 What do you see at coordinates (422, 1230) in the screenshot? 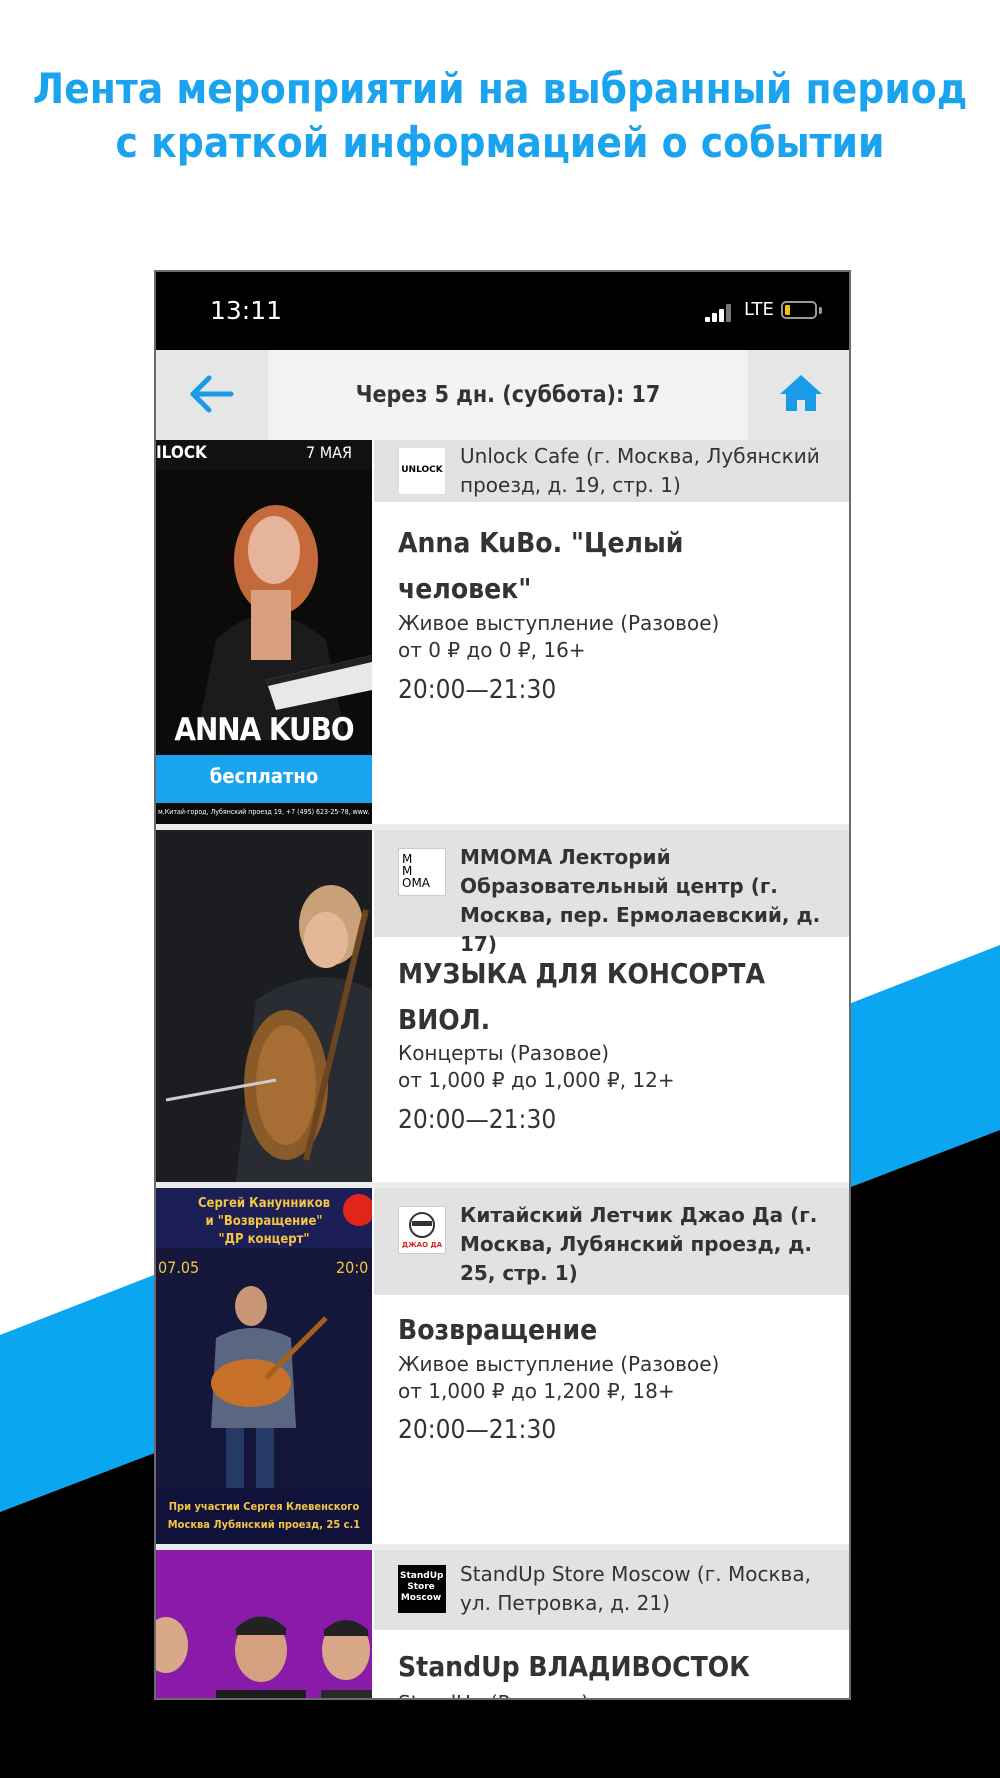
I see `venue-logo: ДЖАО ДА` at bounding box center [422, 1230].